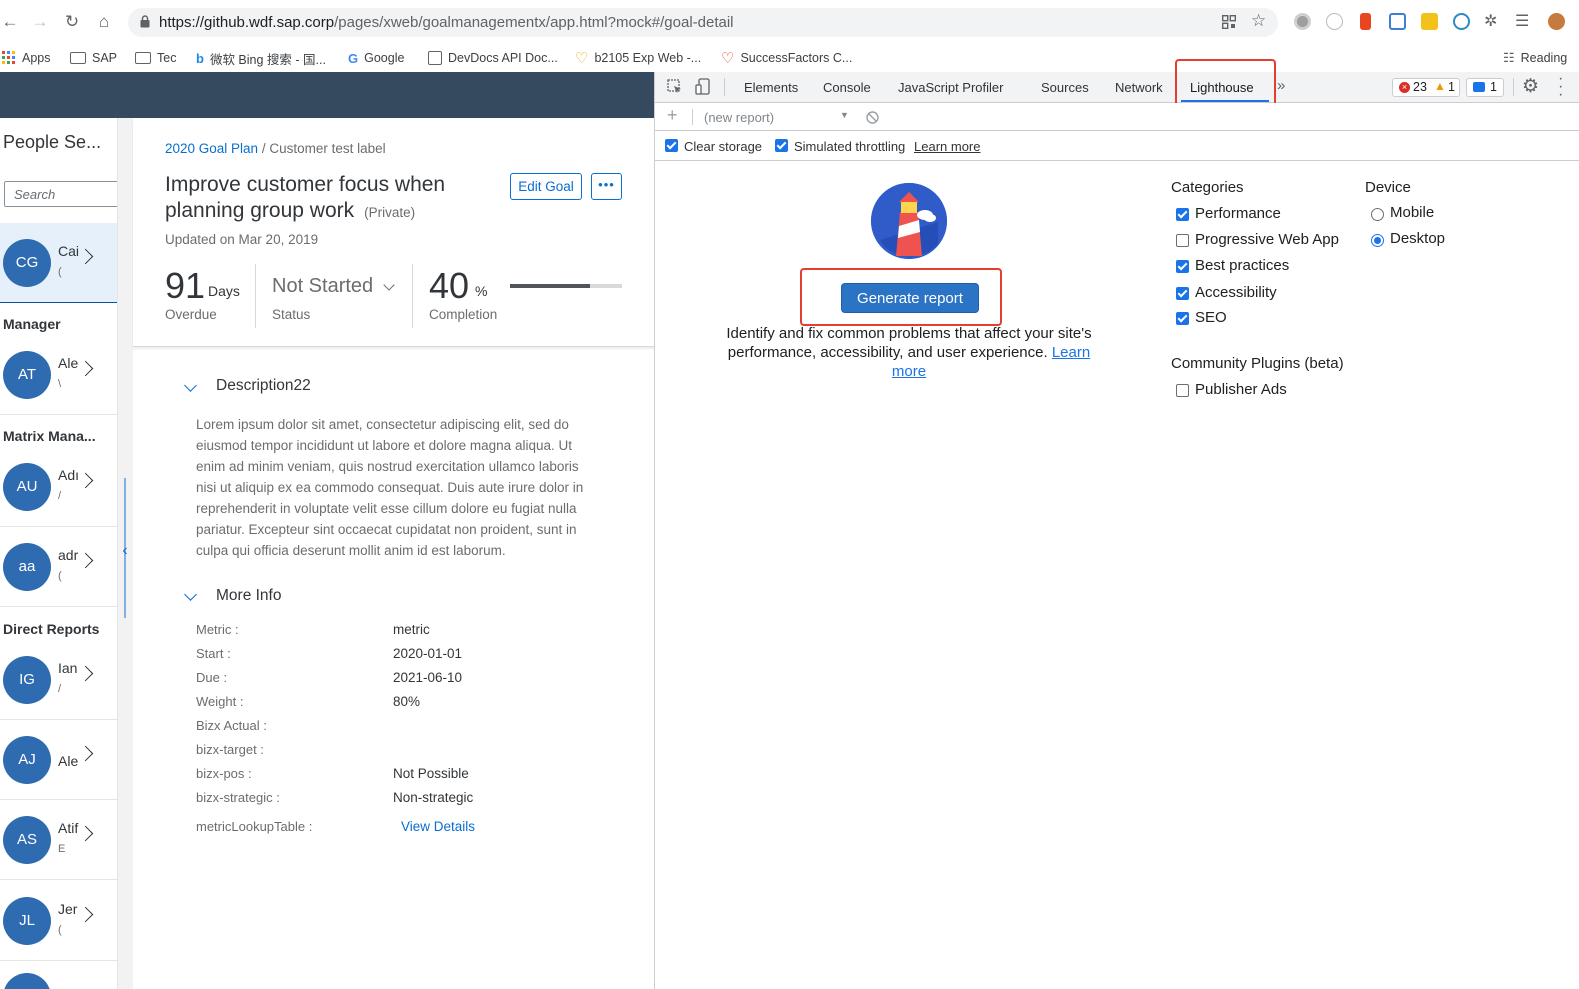  Describe the element at coordinates (1065, 87) in the screenshot. I see `tab-sources: Sources` at that location.